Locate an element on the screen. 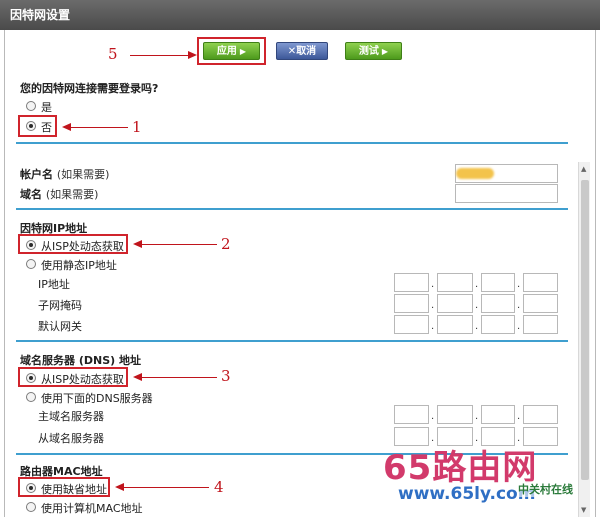  domain-label: 域名 (如果需要) is located at coordinates (59, 194).